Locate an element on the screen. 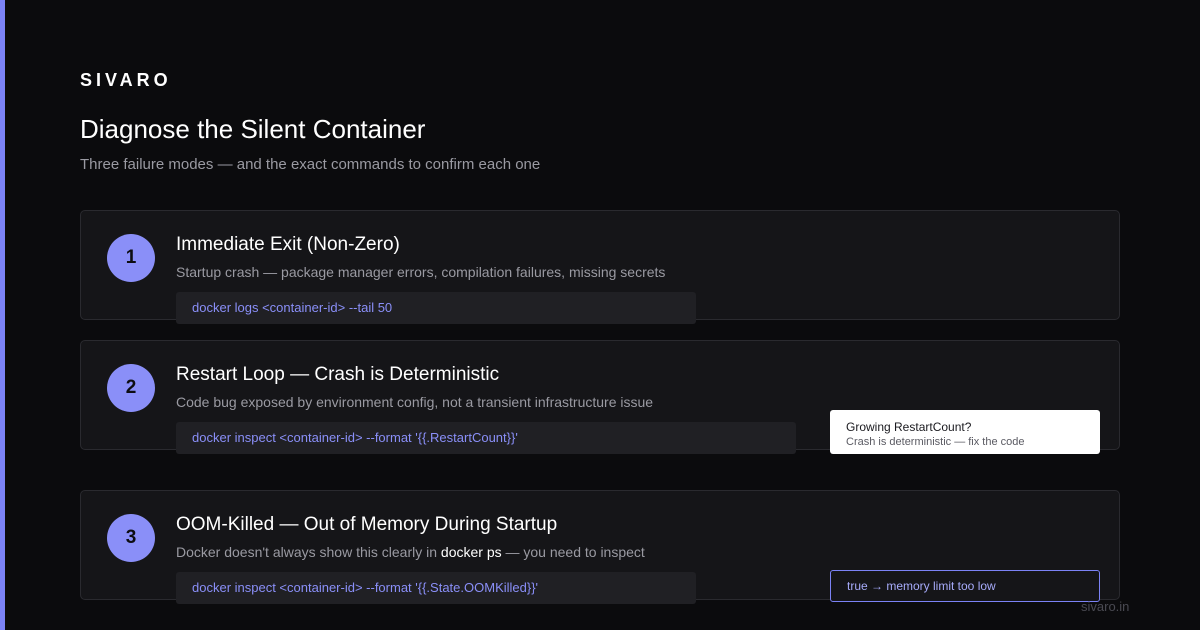  inline-code-docker-ps: docker ps is located at coordinates (471, 552).